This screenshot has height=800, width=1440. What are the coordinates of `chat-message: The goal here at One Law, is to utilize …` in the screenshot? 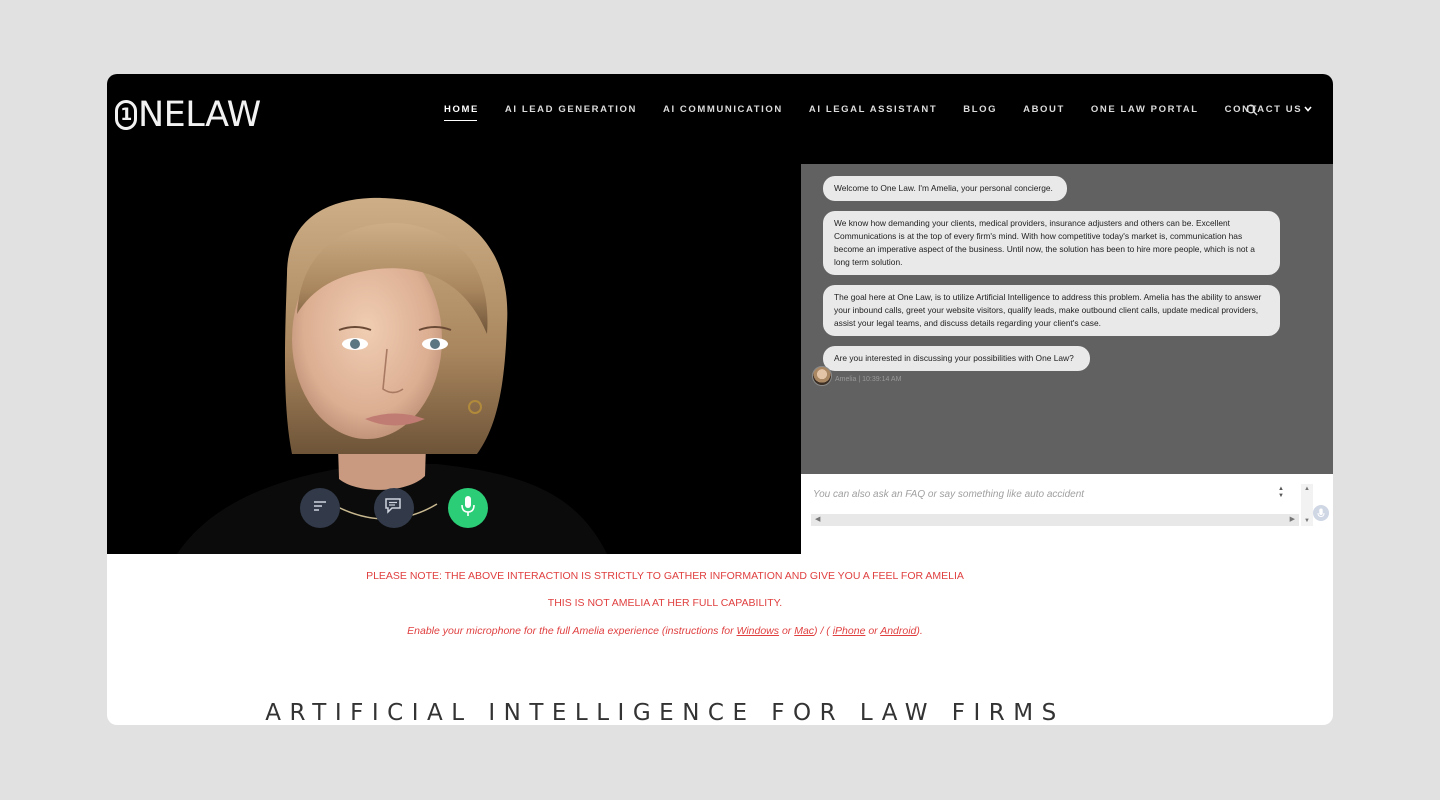 It's located at (1051, 310).